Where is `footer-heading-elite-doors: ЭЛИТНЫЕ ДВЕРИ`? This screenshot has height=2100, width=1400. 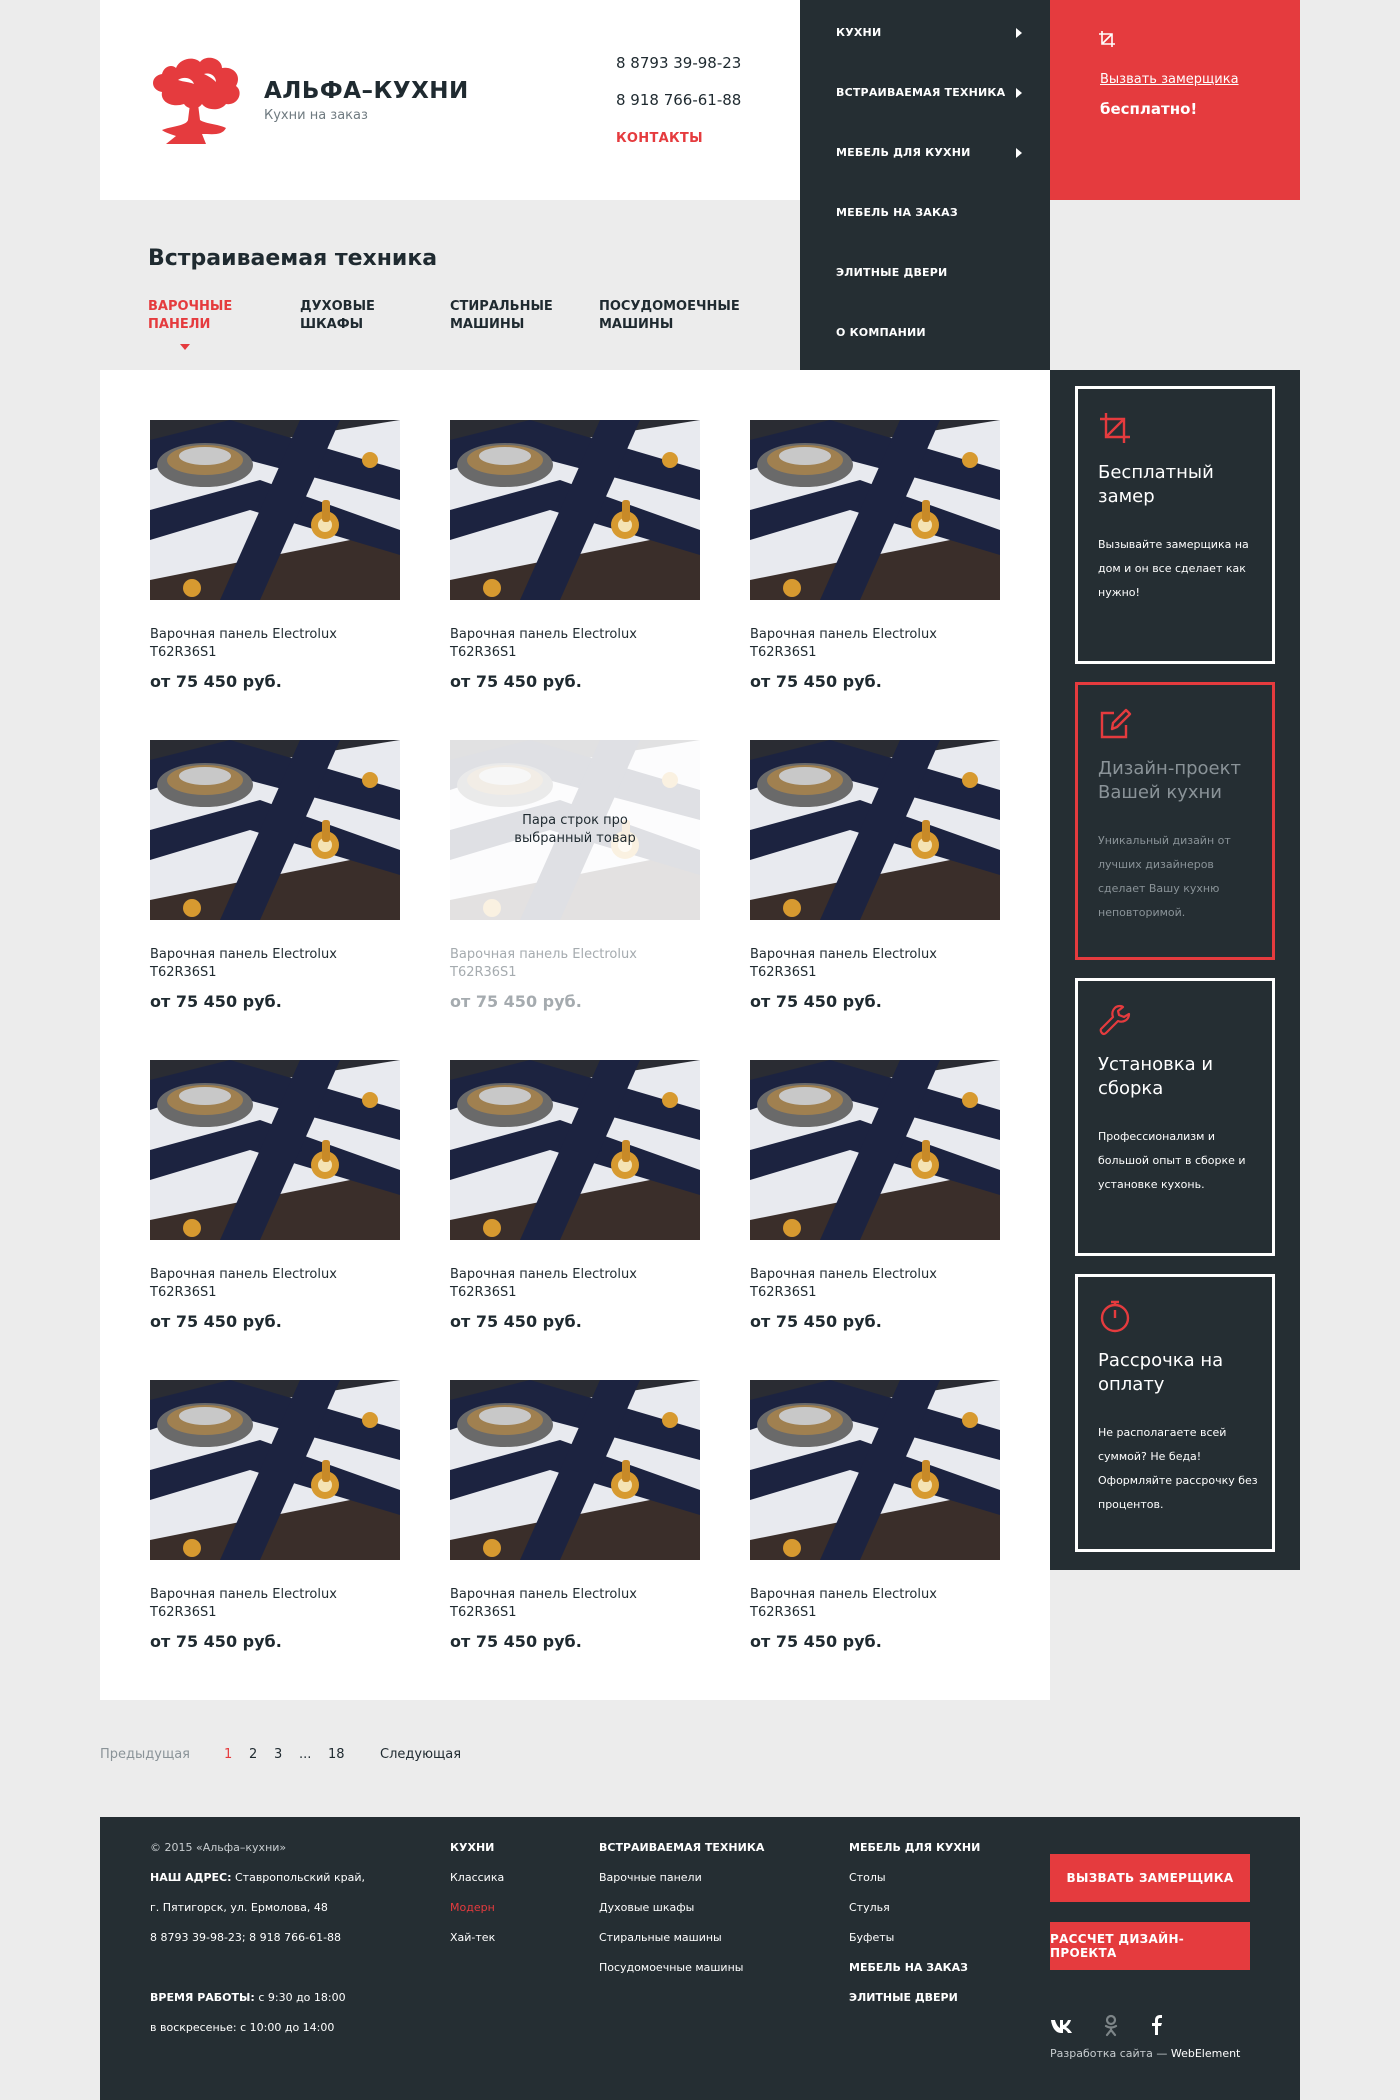 footer-heading-elite-doors: ЭЛИТНЫЕ ДВЕРИ is located at coordinates (914, 1998).